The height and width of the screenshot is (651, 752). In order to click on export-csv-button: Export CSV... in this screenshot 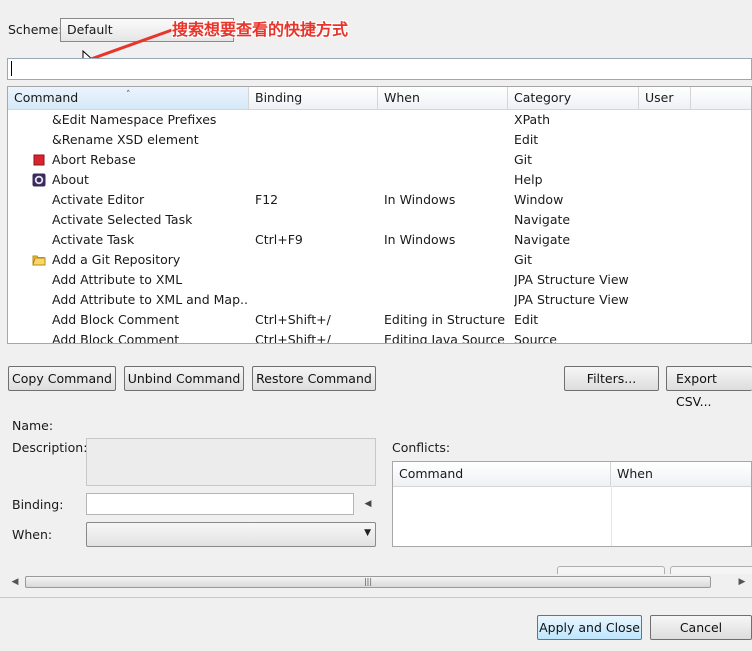, I will do `click(709, 387)`.